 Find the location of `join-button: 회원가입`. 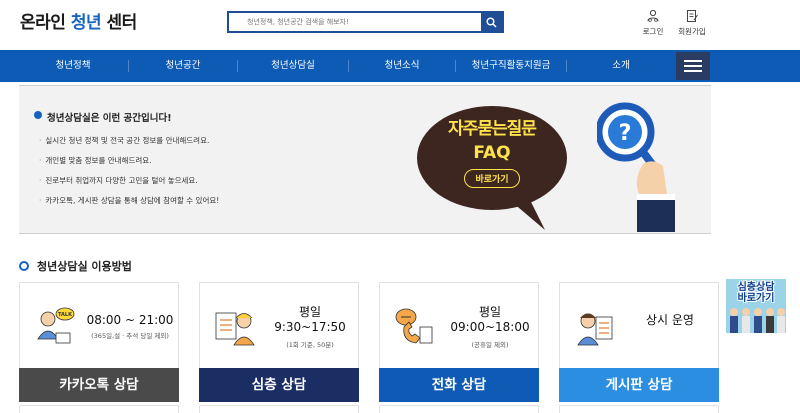

join-button: 회원가입 is located at coordinates (692, 23).